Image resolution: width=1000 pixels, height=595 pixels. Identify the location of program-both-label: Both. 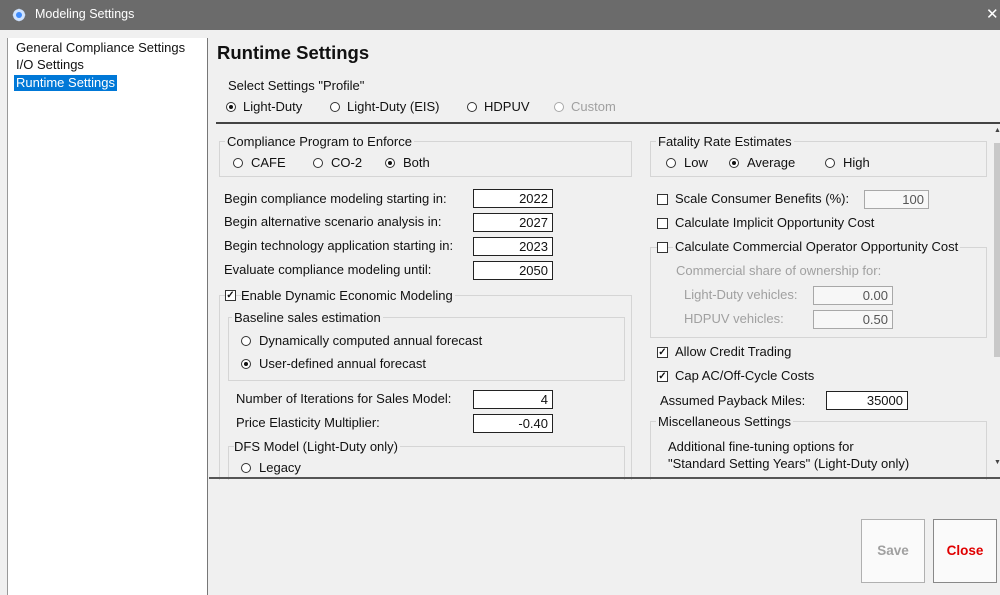
(416, 162).